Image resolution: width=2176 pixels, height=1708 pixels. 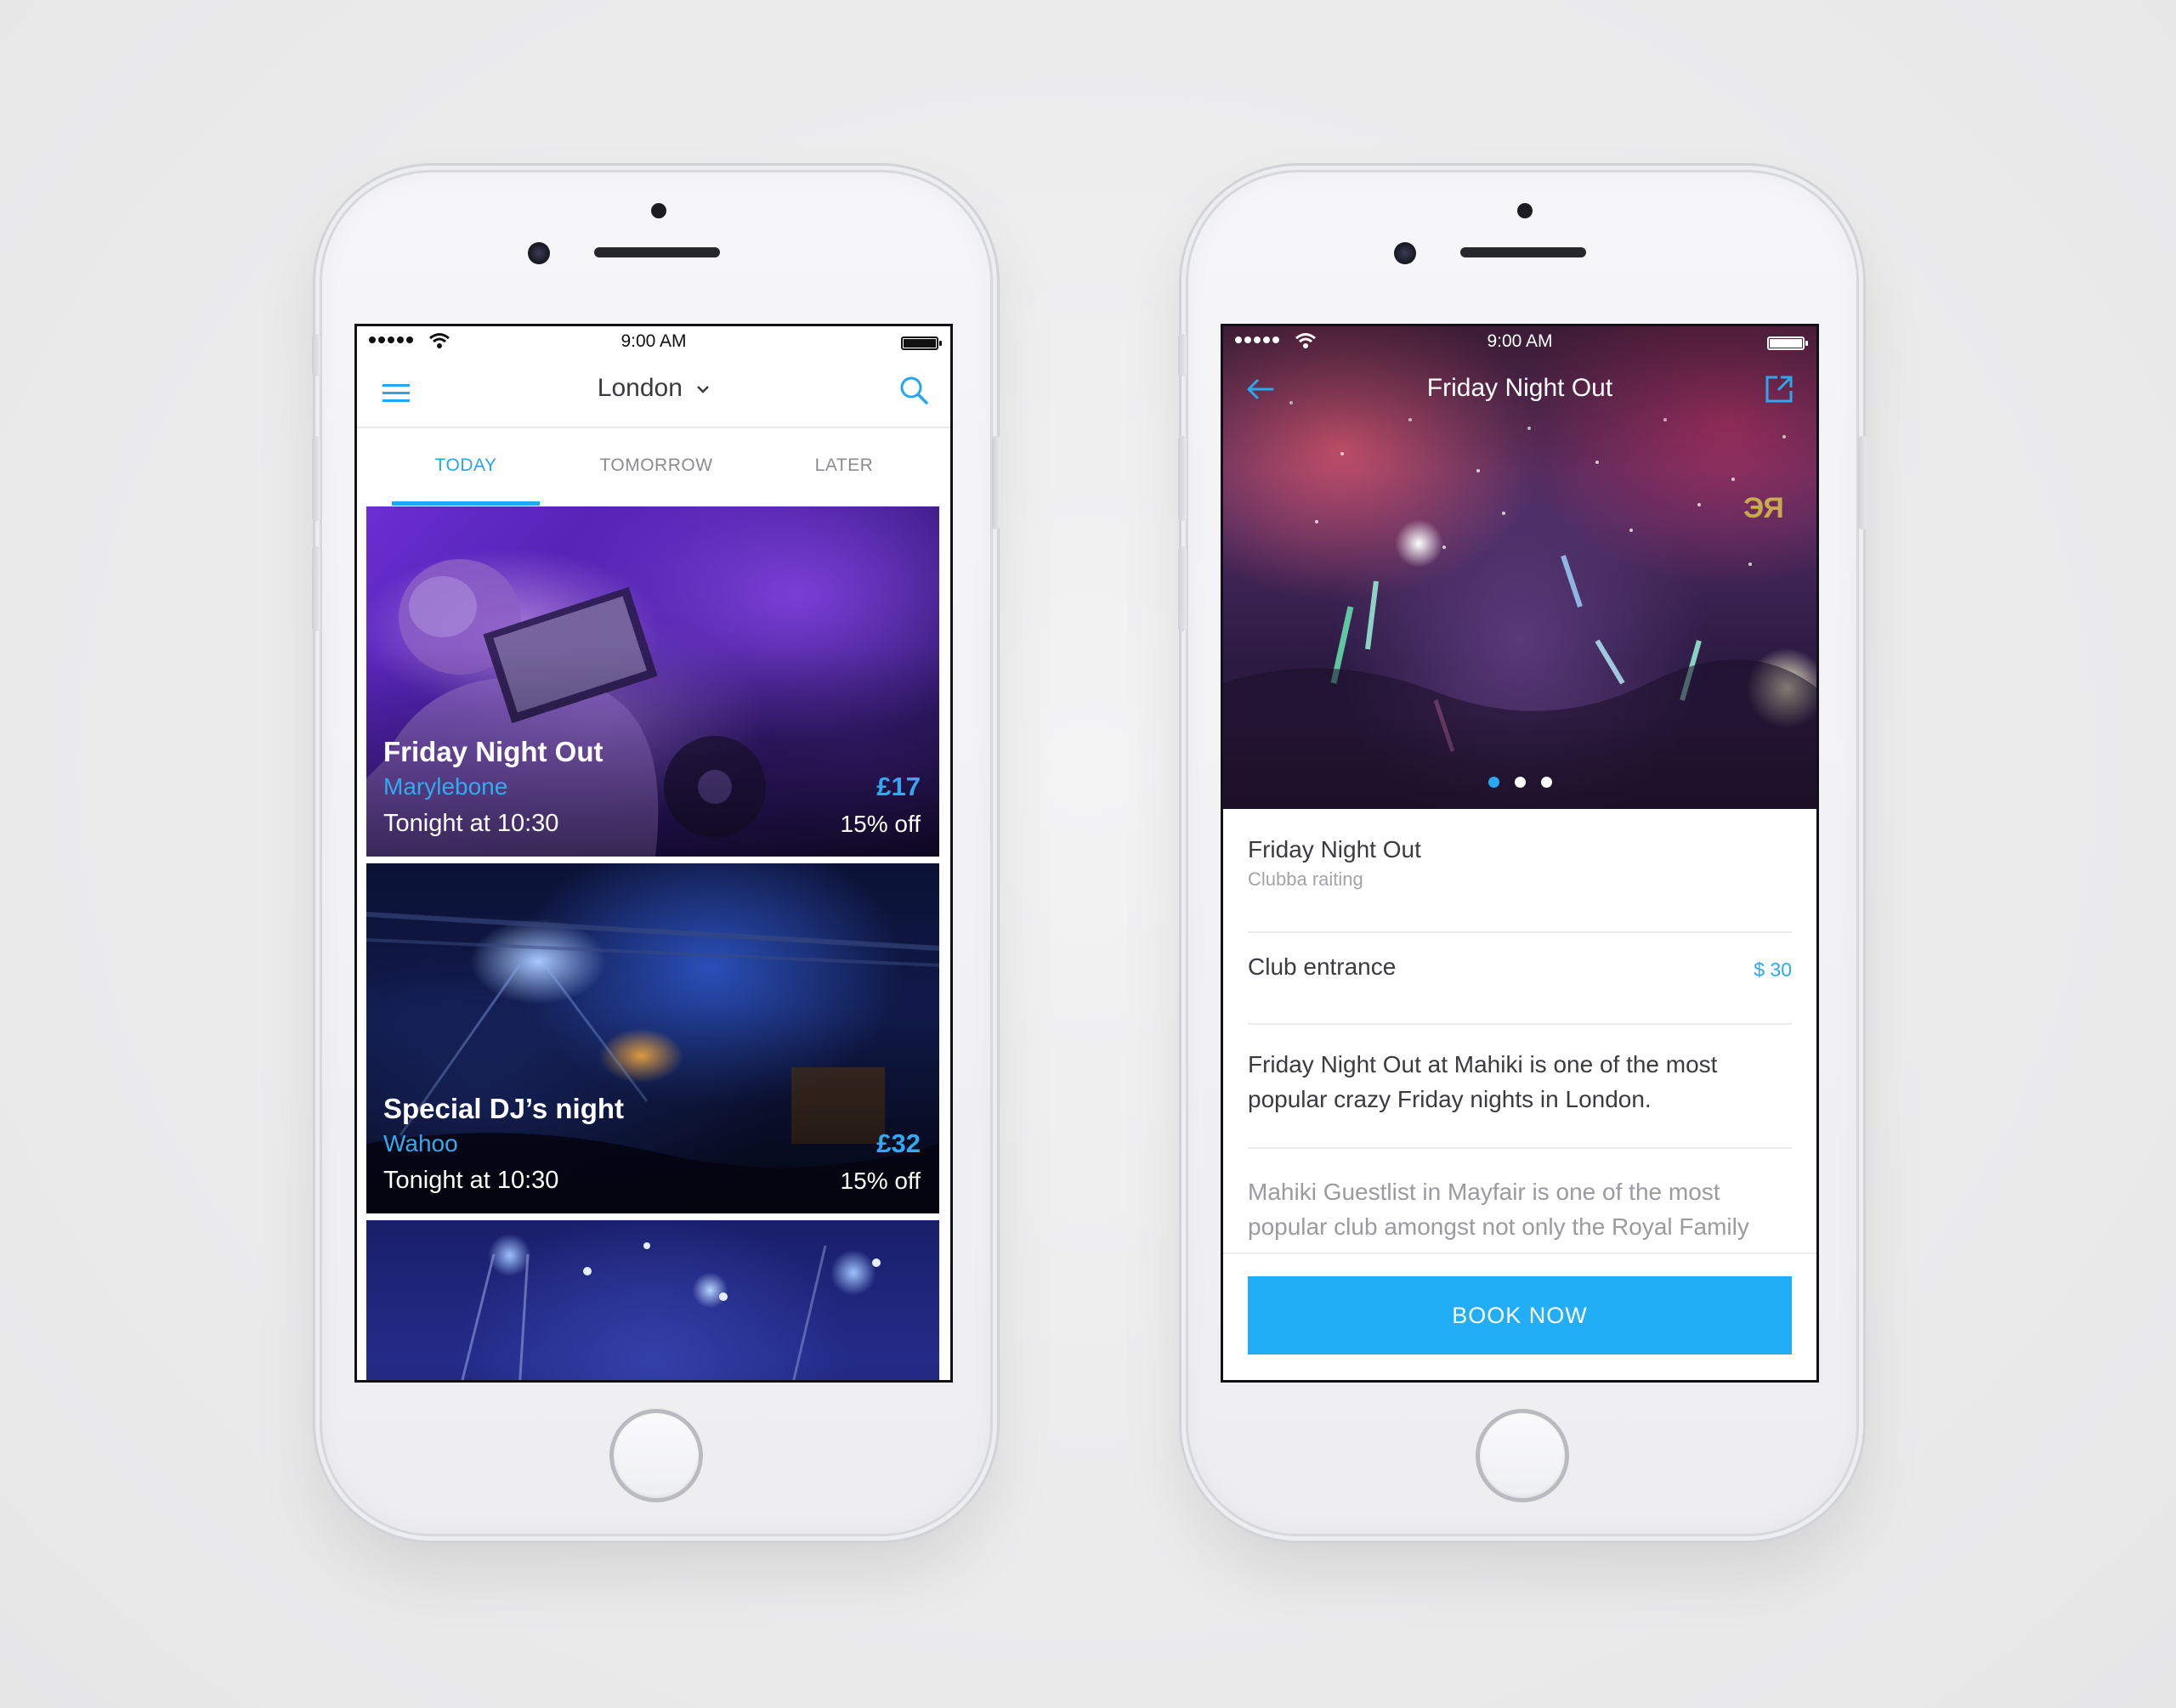 What do you see at coordinates (1322, 967) in the screenshot?
I see `entrance-label: Club entrance` at bounding box center [1322, 967].